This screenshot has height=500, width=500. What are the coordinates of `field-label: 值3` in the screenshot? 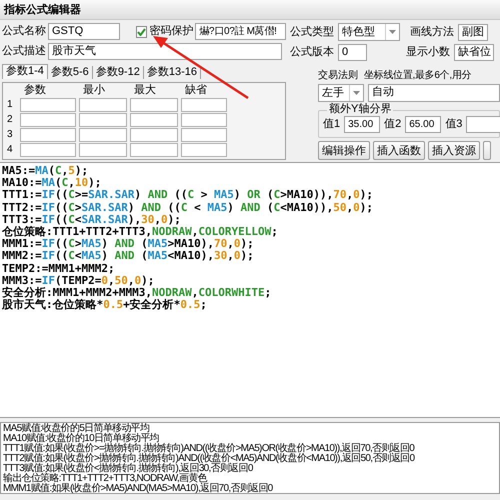 It's located at (453, 124).